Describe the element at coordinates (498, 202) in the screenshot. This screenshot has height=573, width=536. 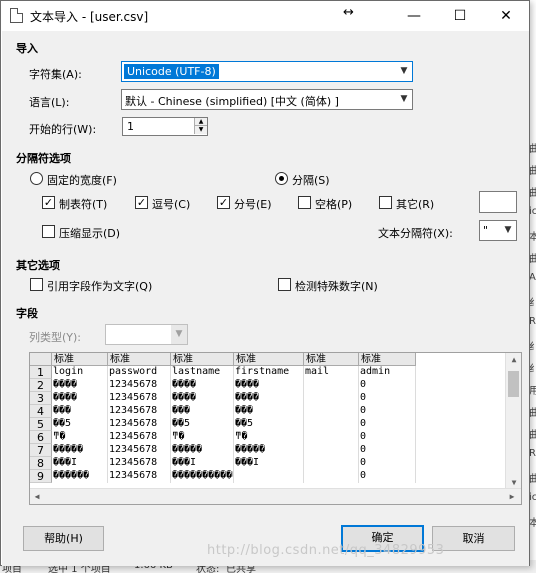
I see `other-separator-input` at that location.